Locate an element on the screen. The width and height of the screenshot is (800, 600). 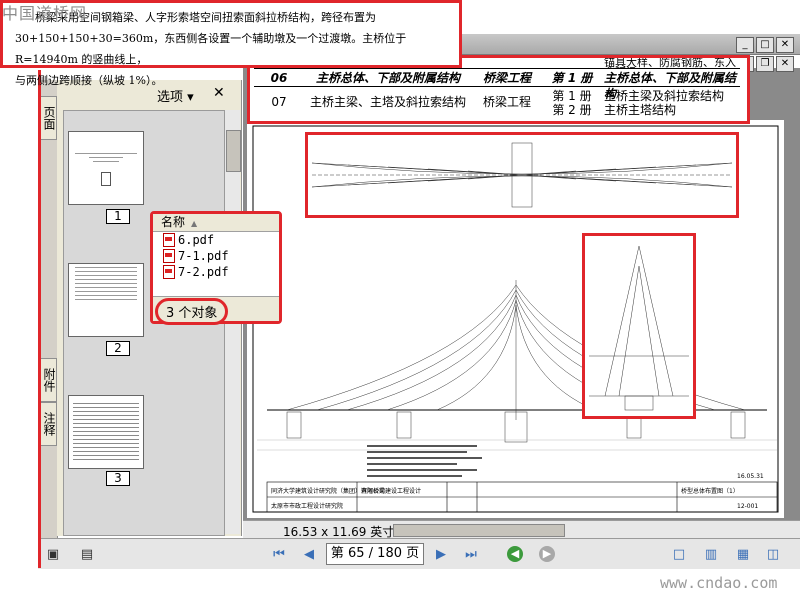
file-name: 7-2.pdf is located at coordinates (203, 272).